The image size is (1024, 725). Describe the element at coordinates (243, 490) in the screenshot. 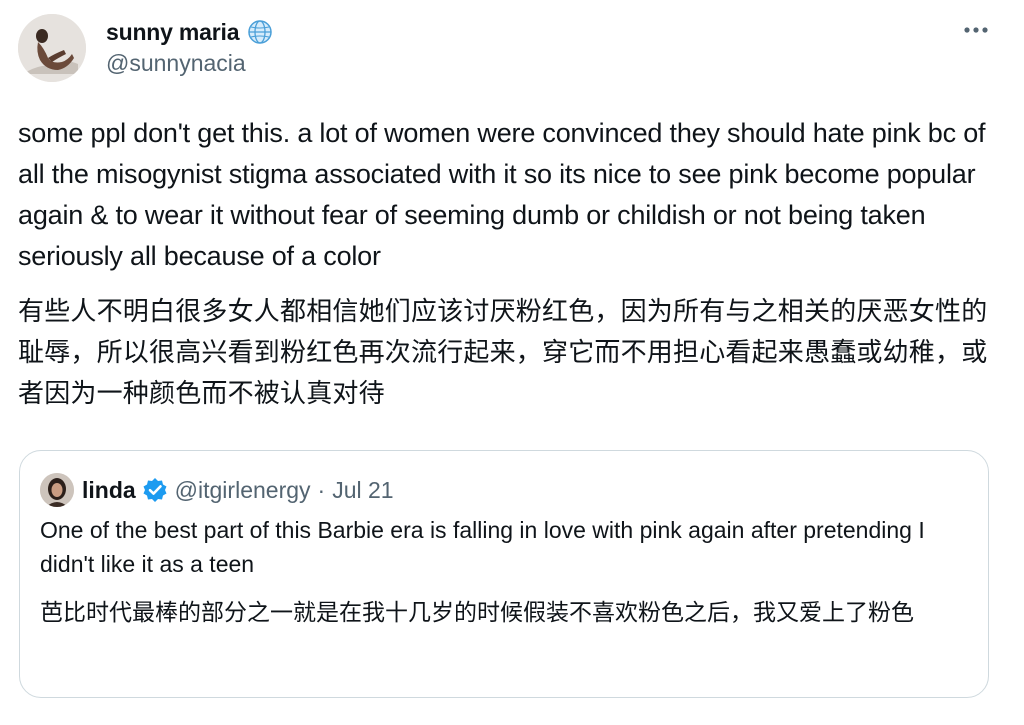

I see `quoted-author-handle: @itgirlenergy` at that location.